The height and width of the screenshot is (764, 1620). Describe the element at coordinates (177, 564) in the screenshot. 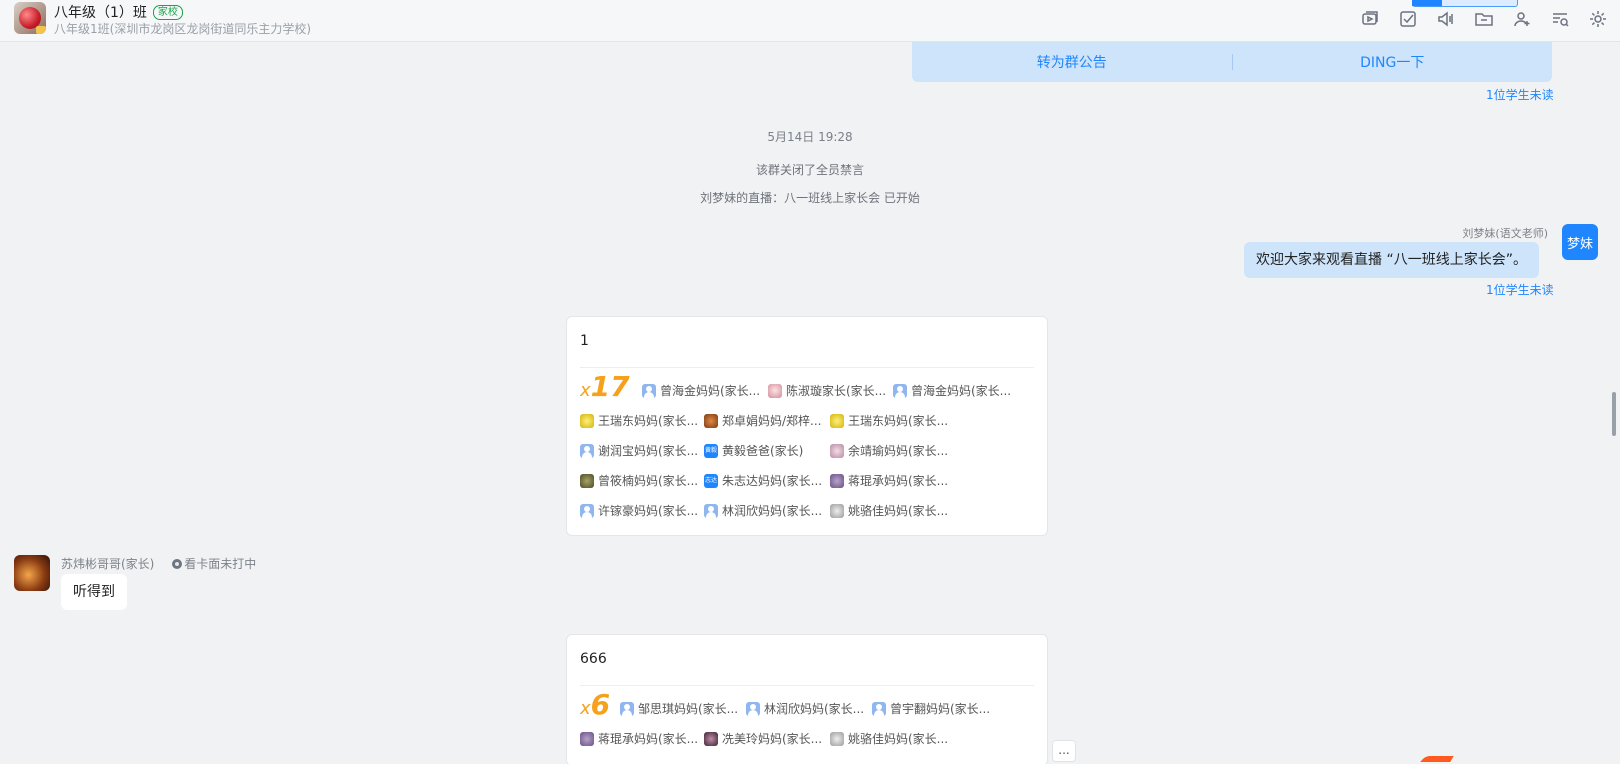

I see `status-icon` at that location.